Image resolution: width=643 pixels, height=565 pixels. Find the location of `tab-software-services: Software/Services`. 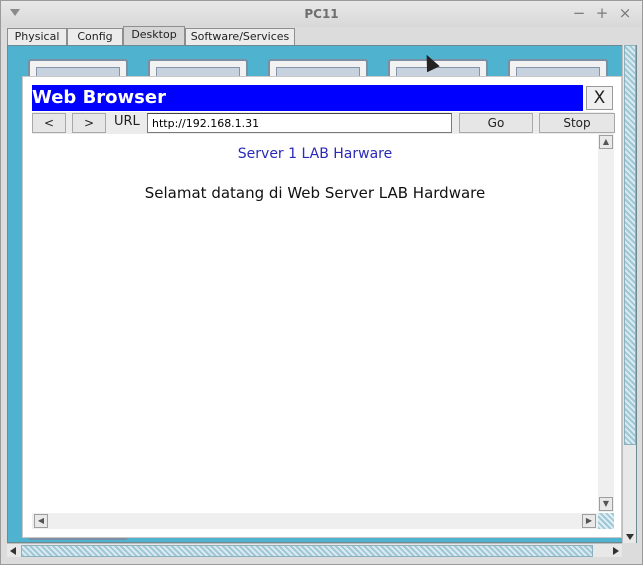

tab-software-services: Software/Services is located at coordinates (240, 37).